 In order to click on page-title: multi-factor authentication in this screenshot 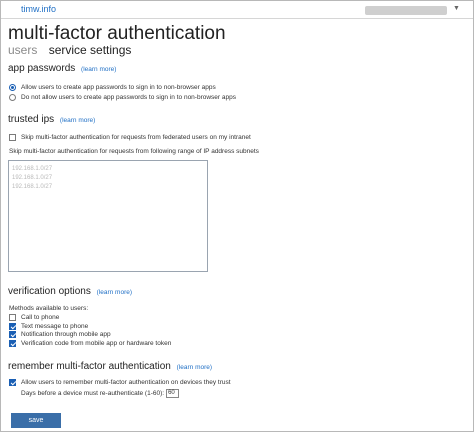, I will do `click(117, 33)`.